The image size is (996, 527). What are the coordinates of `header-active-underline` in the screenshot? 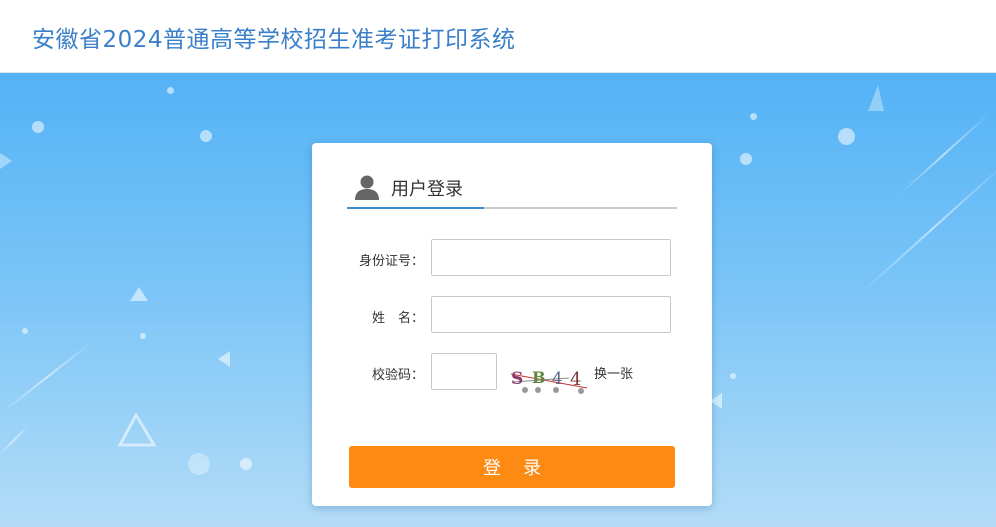 It's located at (415, 208).